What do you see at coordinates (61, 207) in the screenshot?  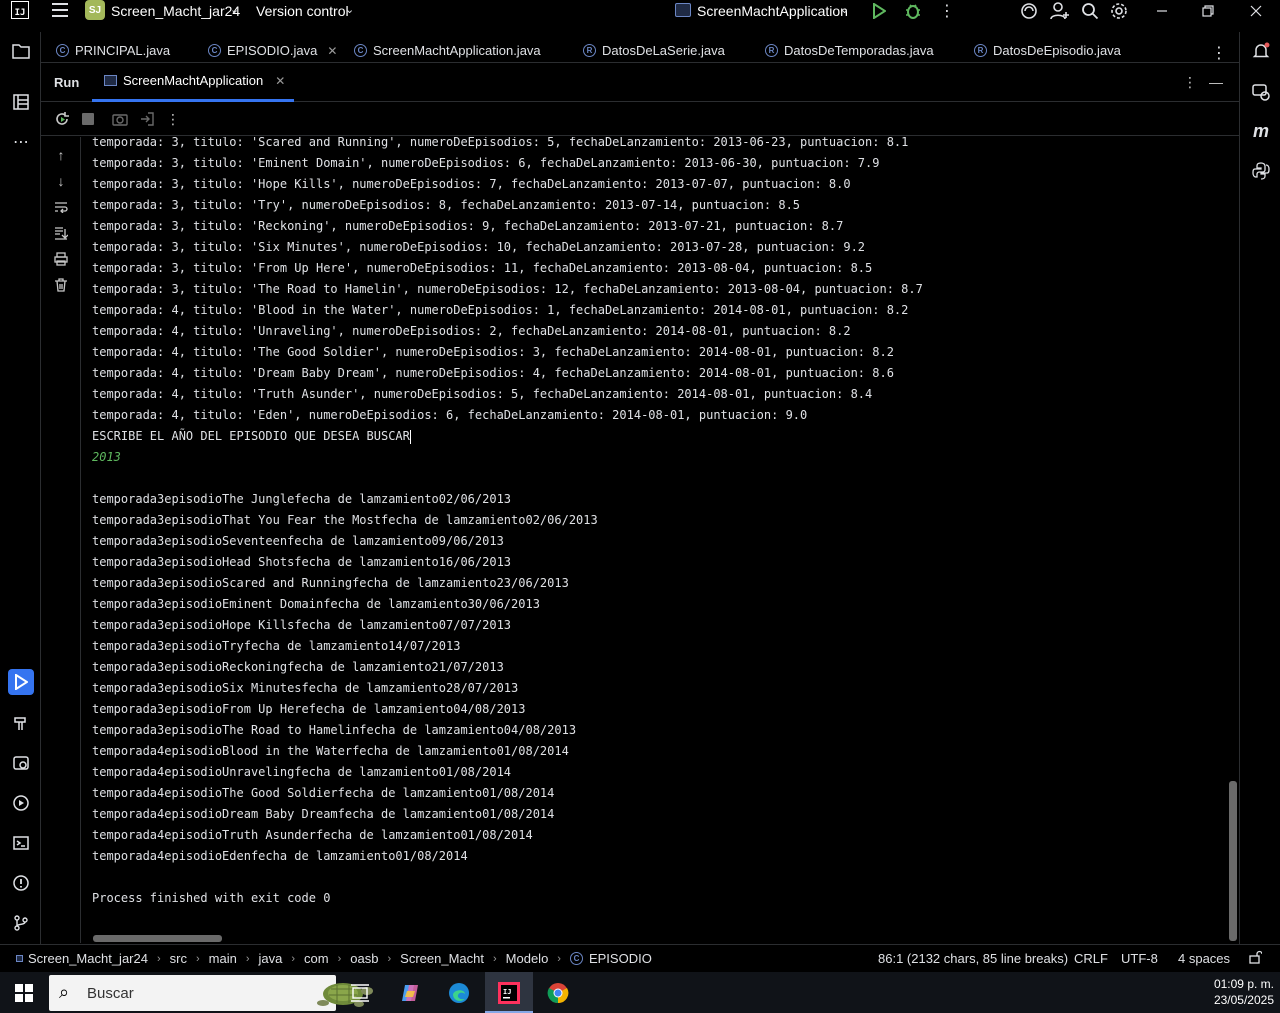 I see `soft-wrap-icon` at bounding box center [61, 207].